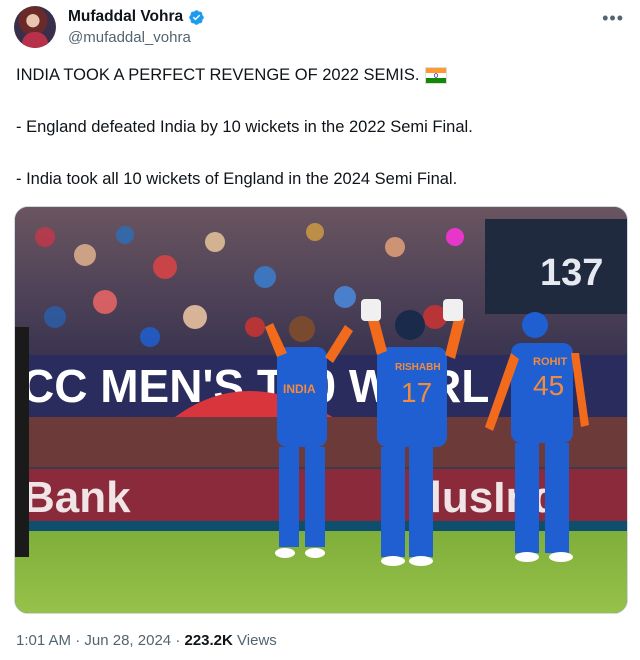  Describe the element at coordinates (320, 28) in the screenshot. I see `tweet-header: Mufaddal Vohra @mufaddal_vohra •••` at that location.